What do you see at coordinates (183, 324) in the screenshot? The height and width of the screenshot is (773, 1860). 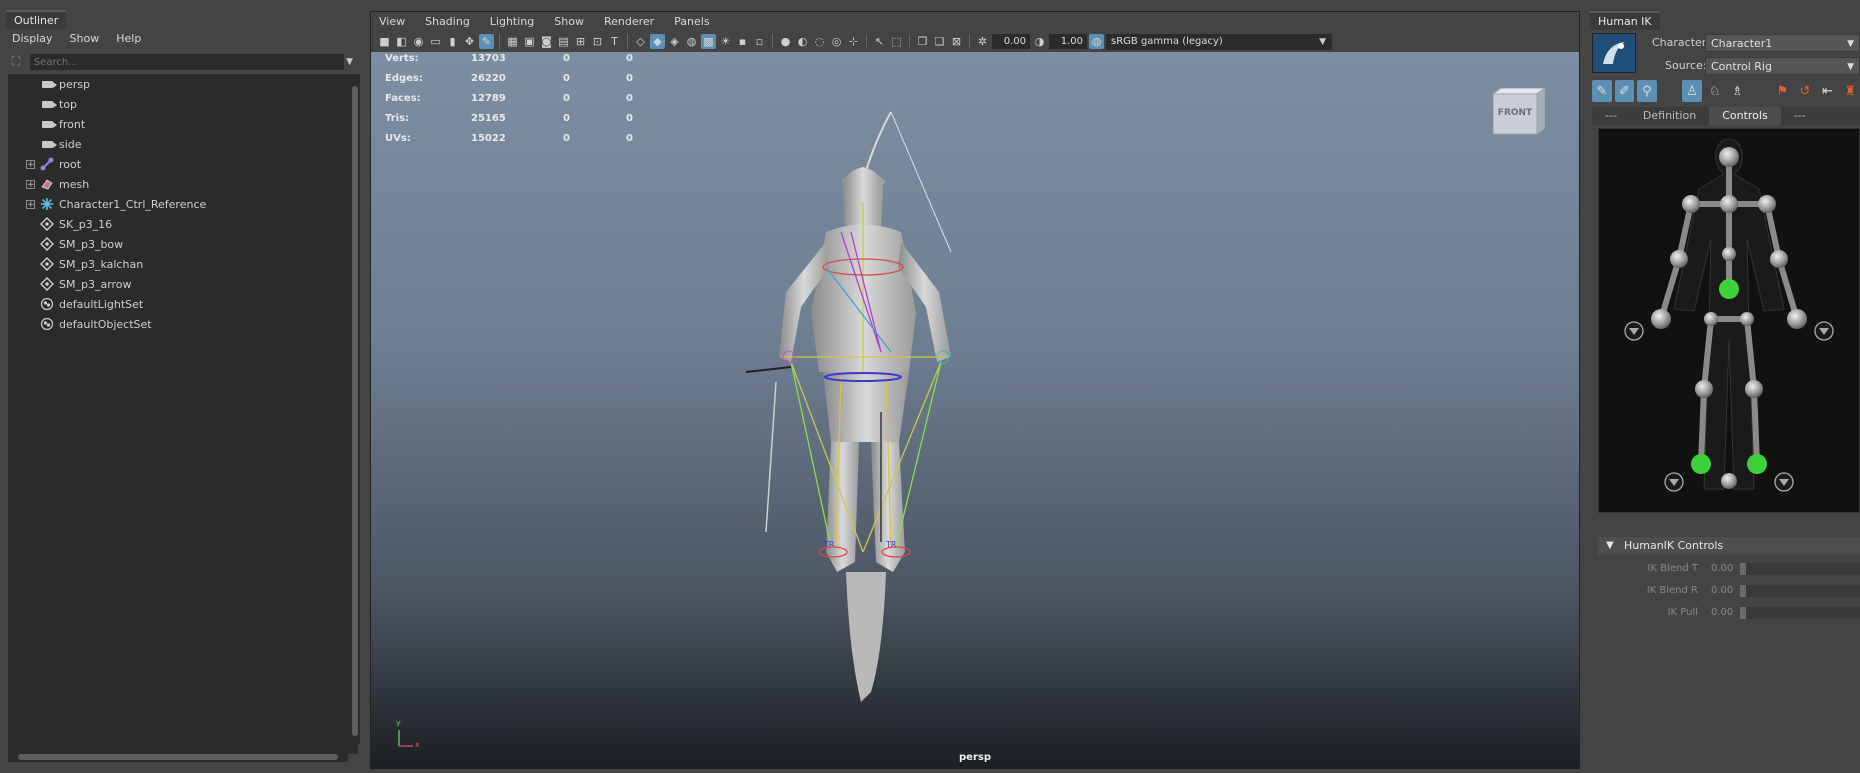 I see `outliner-item-default-object-set: defaultObjectSet` at bounding box center [183, 324].